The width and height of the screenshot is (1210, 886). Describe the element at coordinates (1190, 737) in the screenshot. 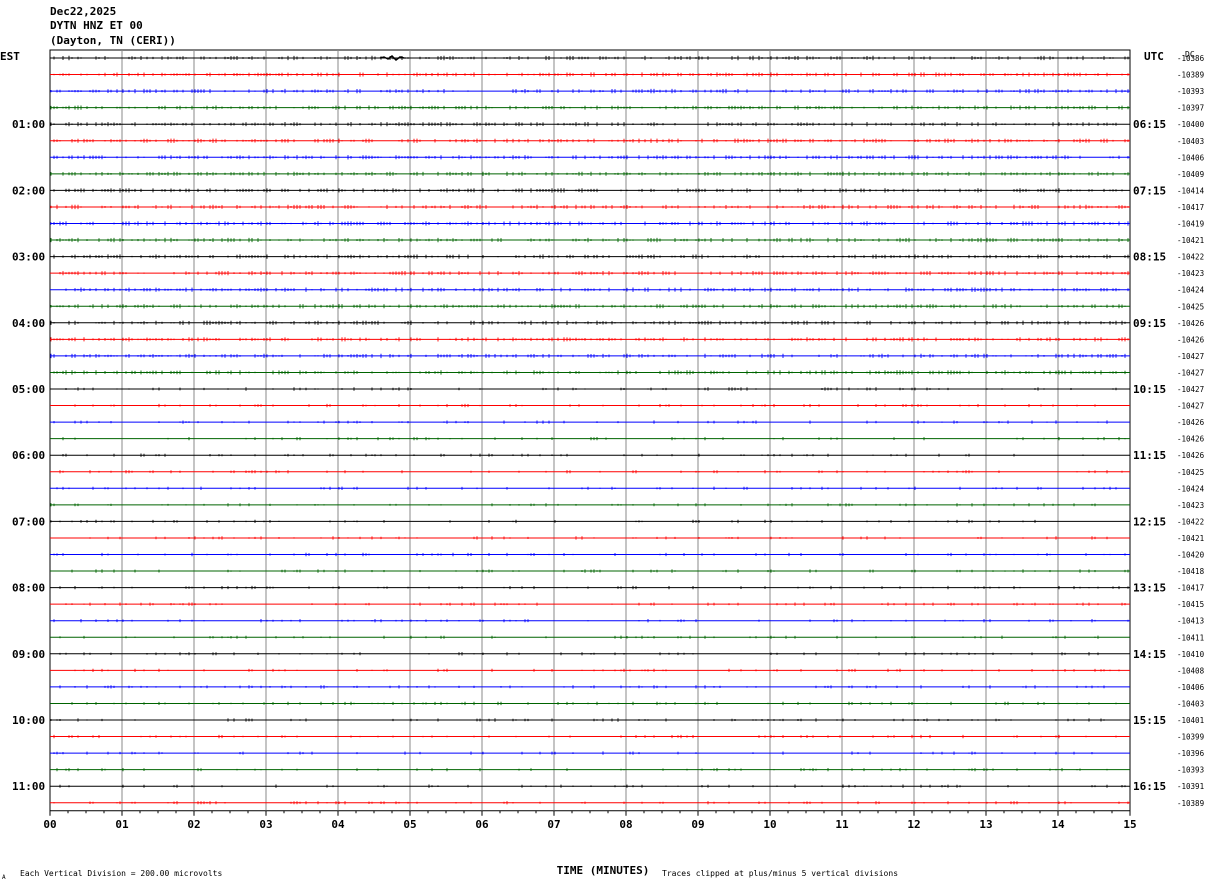

I see `dc-offset-label: -10399` at that location.